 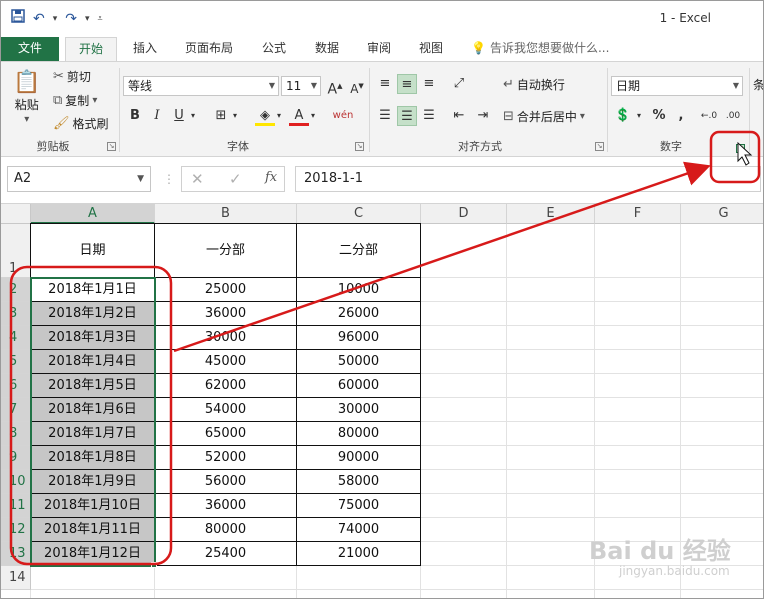 I want to click on percent-button: %, so click(x=659, y=116).